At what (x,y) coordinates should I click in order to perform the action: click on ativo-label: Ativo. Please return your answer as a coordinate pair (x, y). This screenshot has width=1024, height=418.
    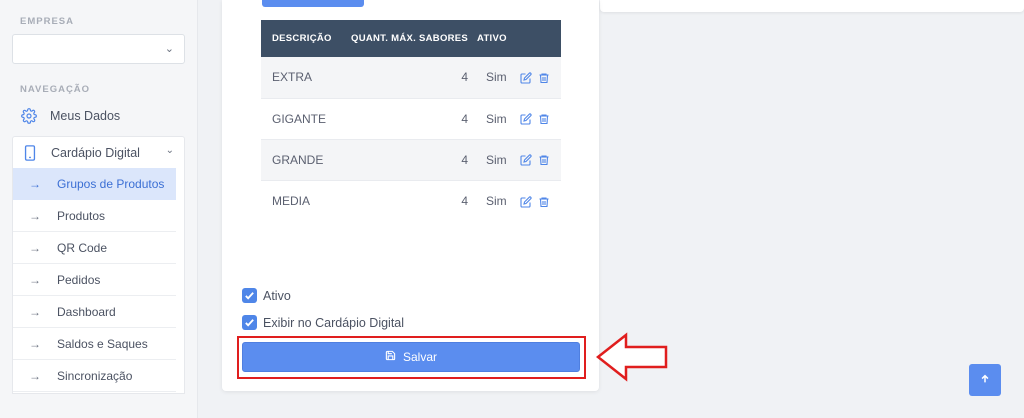
    Looking at the image, I should click on (277, 295).